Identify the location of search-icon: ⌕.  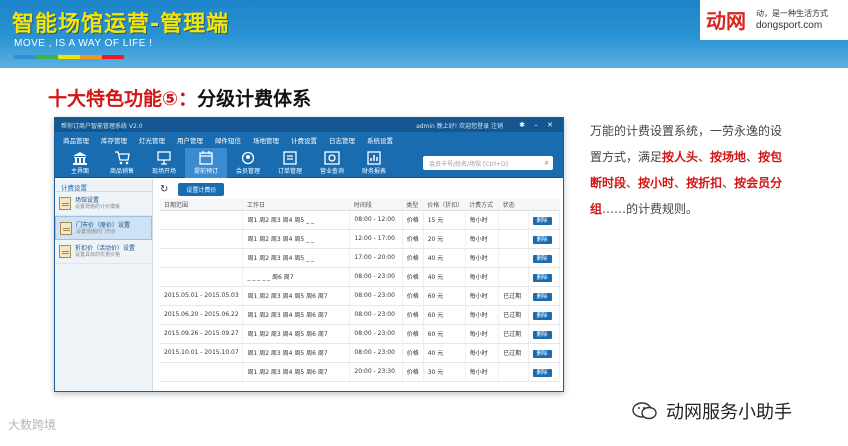
(547, 163).